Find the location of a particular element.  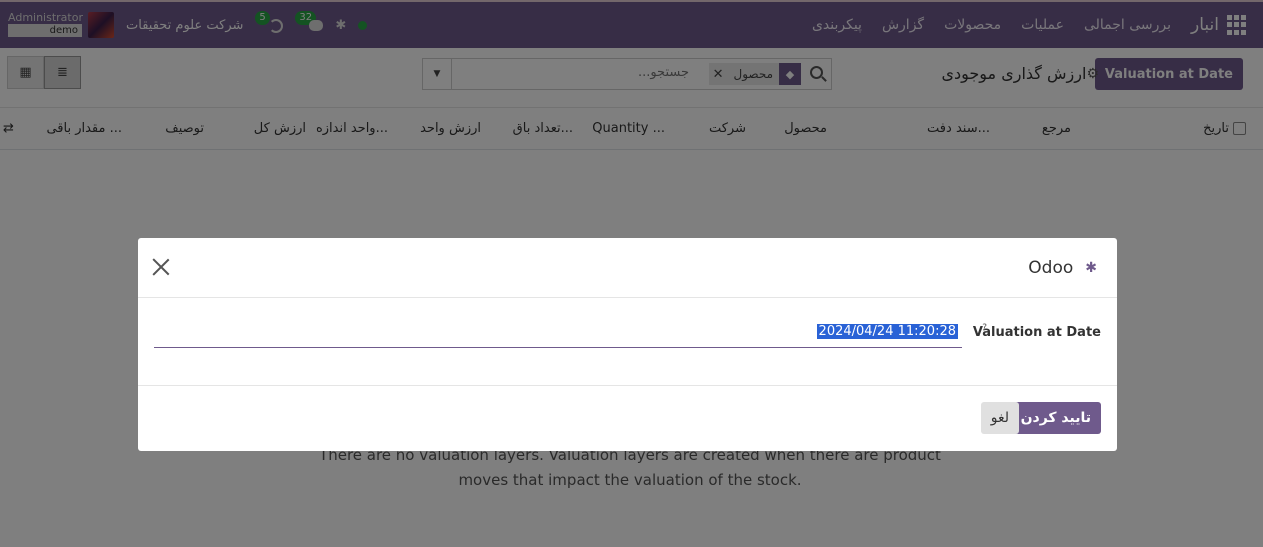

confirm-button: تایید کردن is located at coordinates (1055, 418).